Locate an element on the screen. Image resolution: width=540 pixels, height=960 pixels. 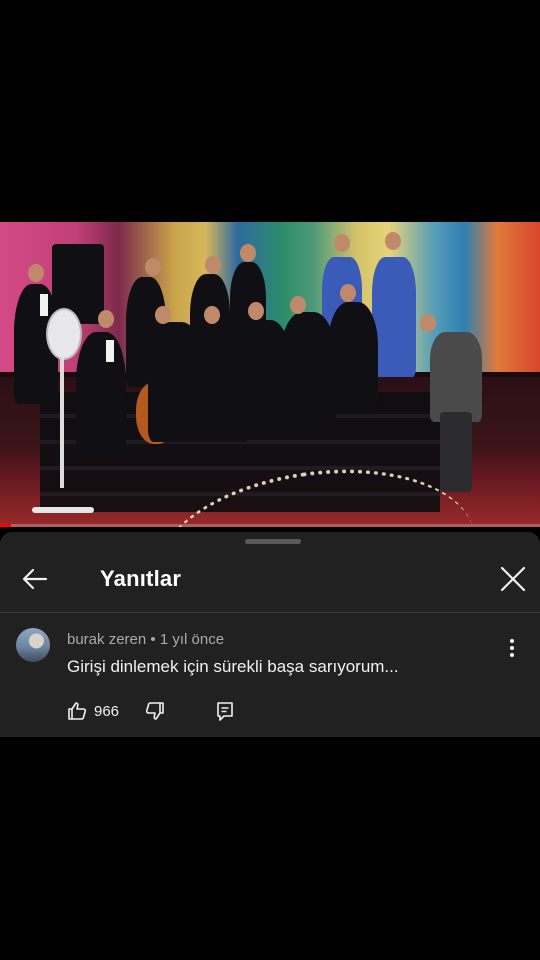
avatar is located at coordinates (33, 645).